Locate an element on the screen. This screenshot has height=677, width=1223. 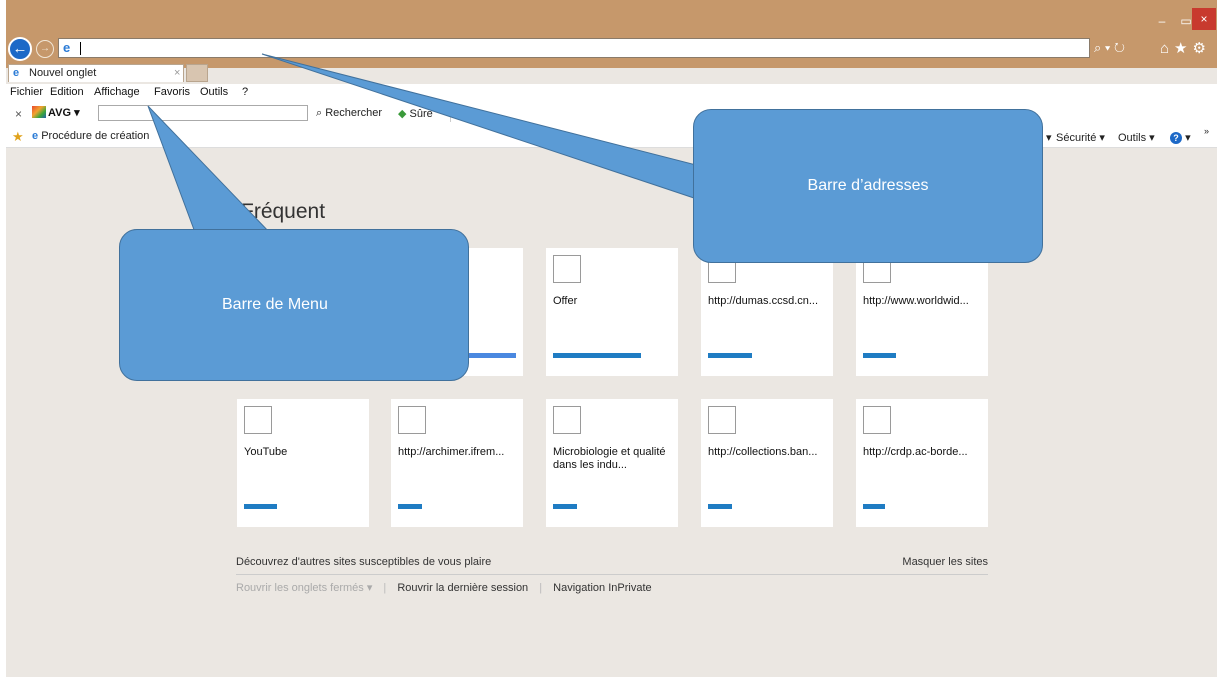
menu-bar-callout: Barre de Menu is located at coordinates (294, 305).